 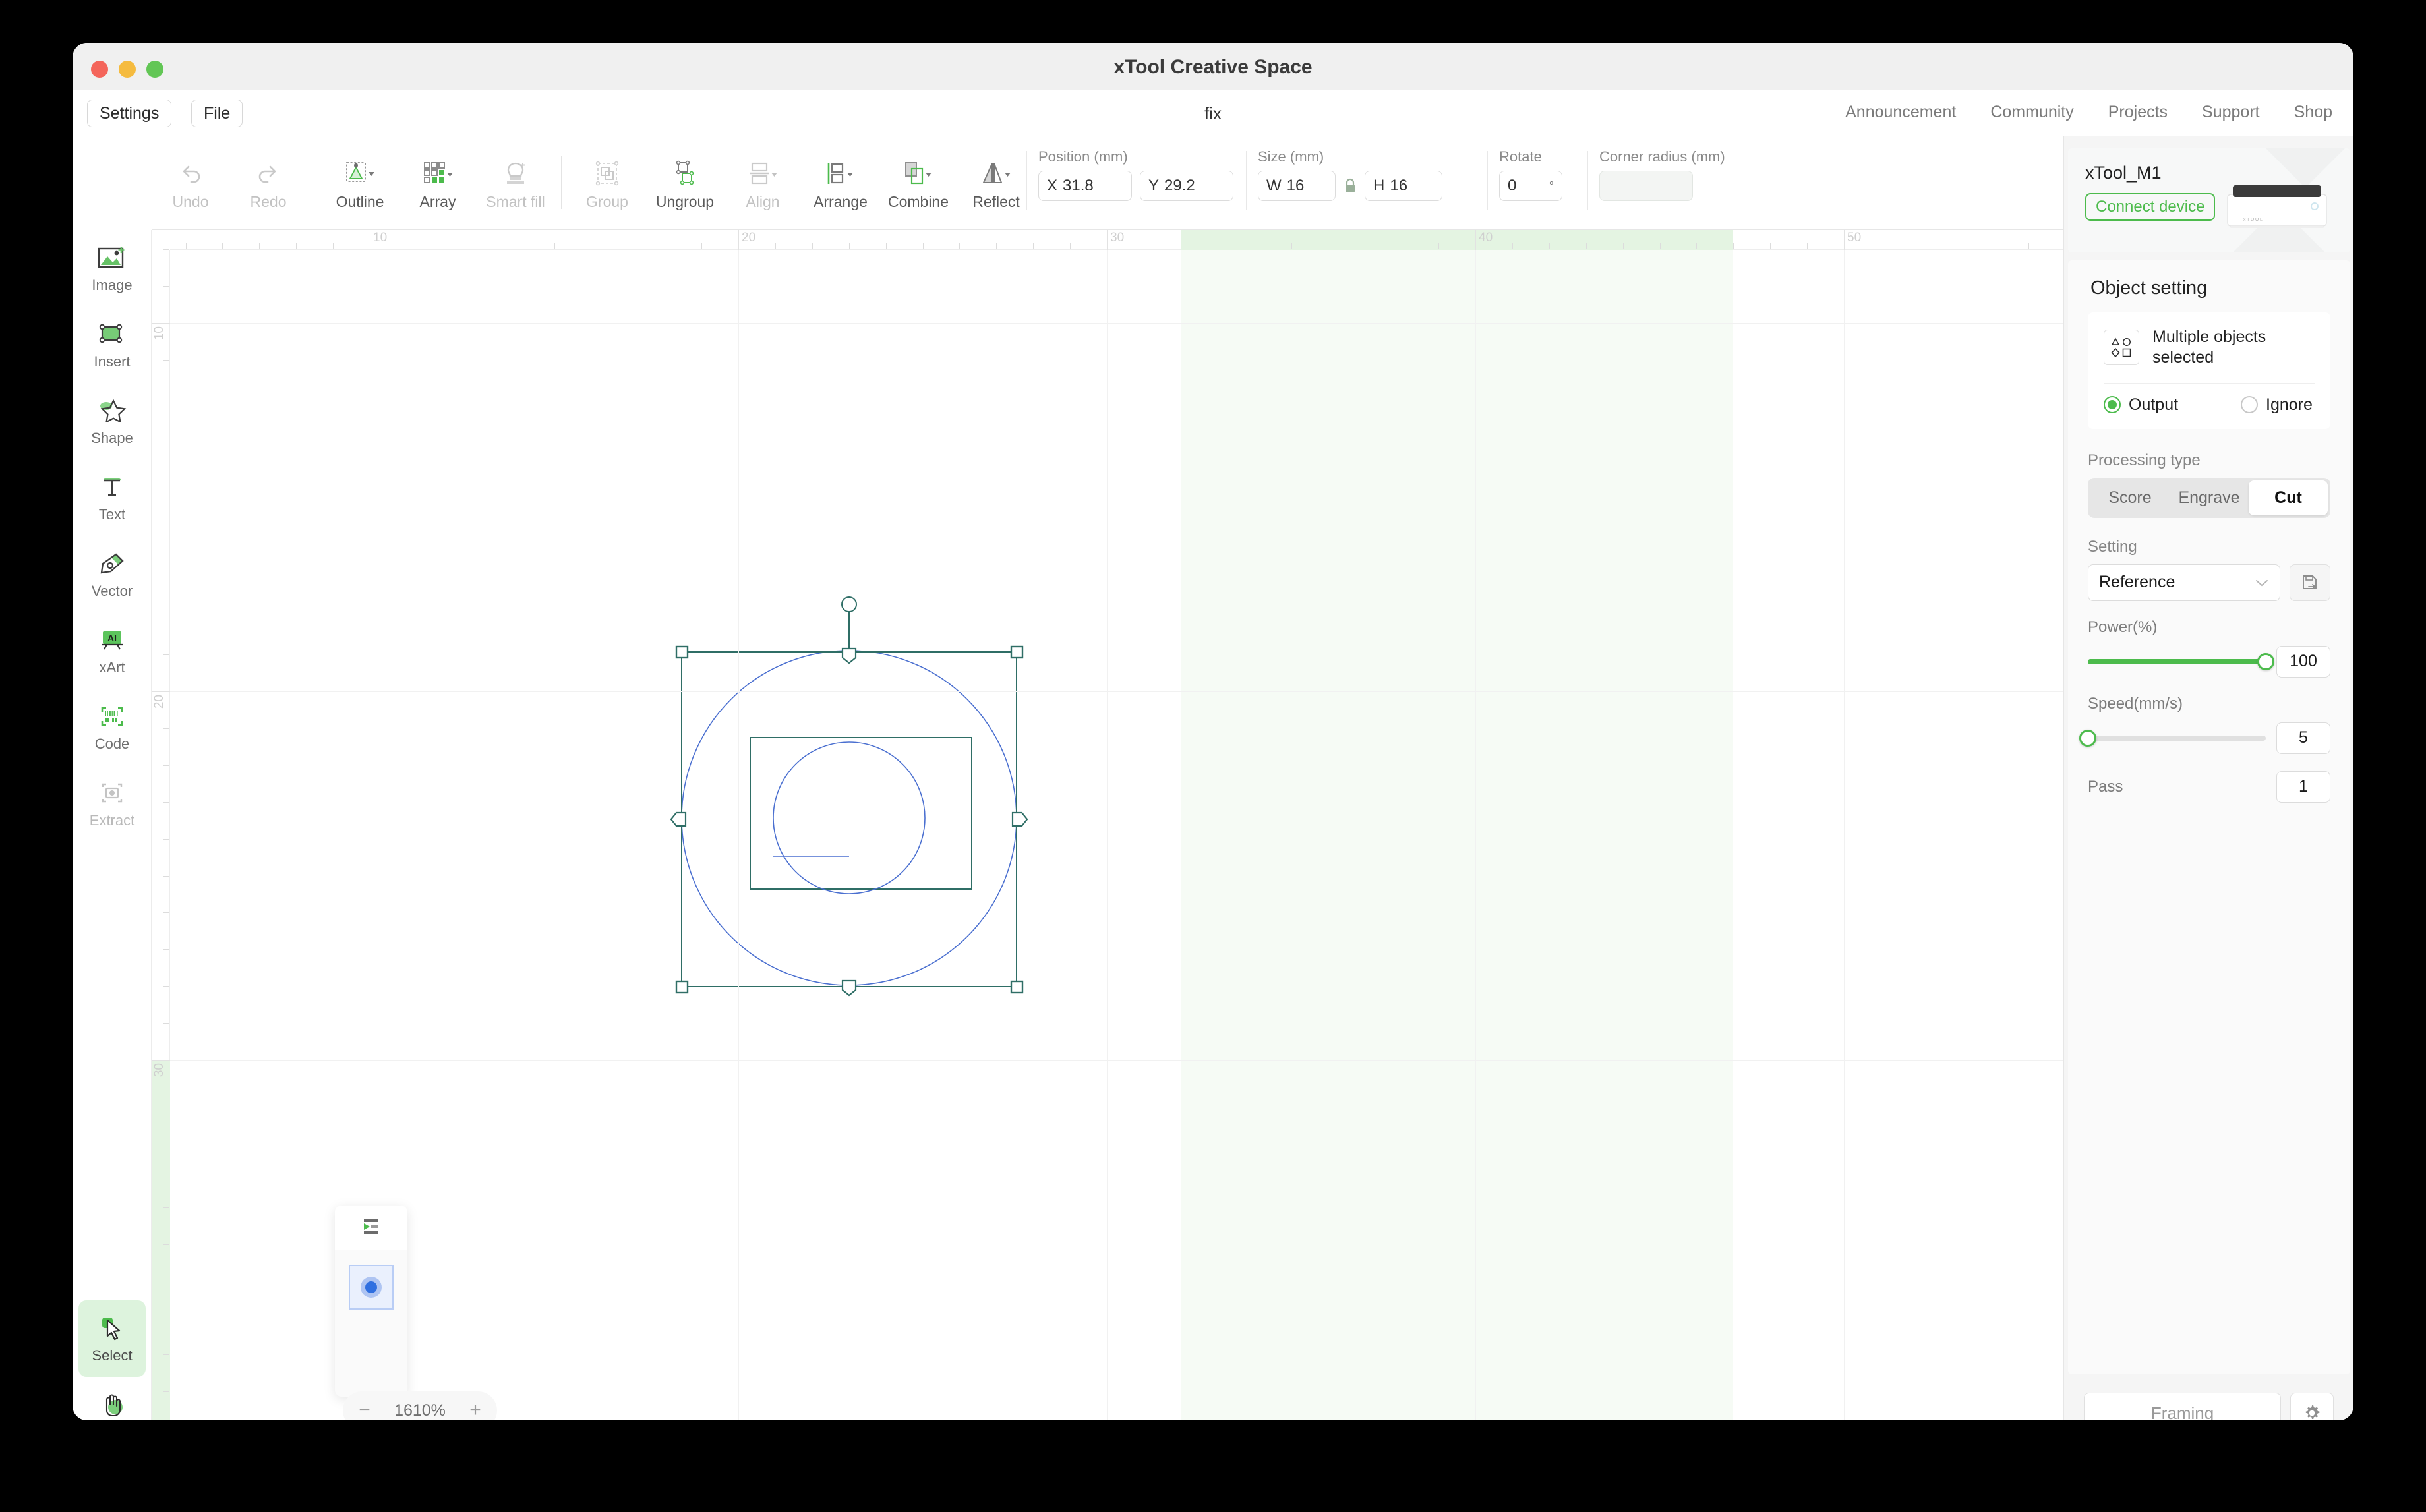 I want to click on zoom-in-button: +, so click(x=475, y=1407).